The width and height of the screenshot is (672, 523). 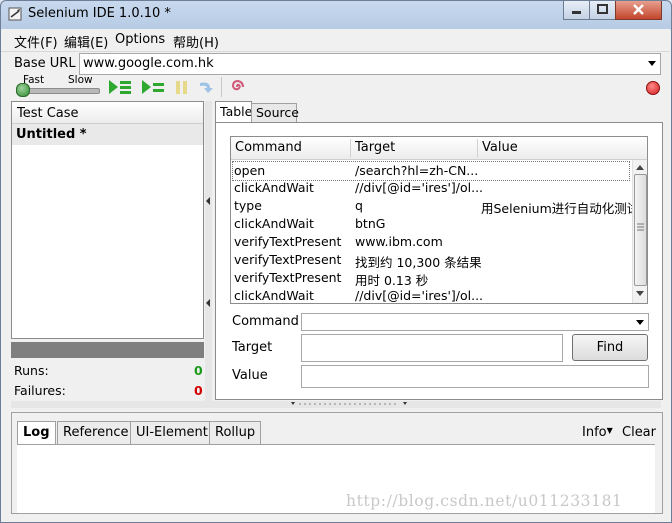 What do you see at coordinates (436, 206) in the screenshot?
I see `table-row: type q 用Selenium进行自动化测试` at bounding box center [436, 206].